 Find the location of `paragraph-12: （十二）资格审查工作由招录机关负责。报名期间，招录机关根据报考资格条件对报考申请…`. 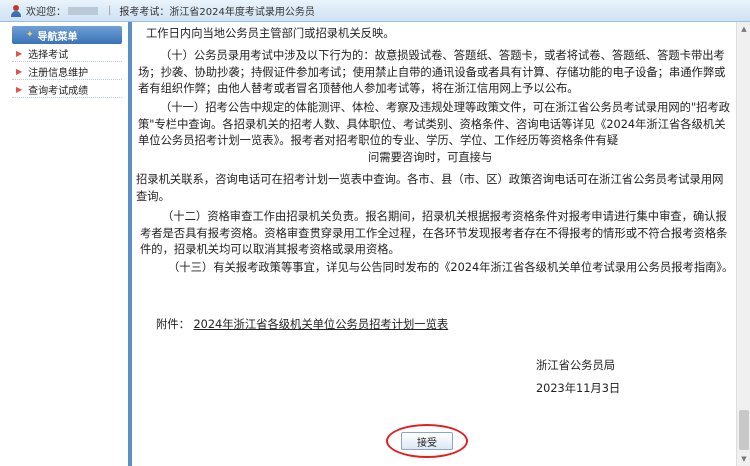

paragraph-12: （十二）资格审查工作由招录机关负责。报名期间，招录机关根据报考资格条件对报考申请… is located at coordinates (434, 233).